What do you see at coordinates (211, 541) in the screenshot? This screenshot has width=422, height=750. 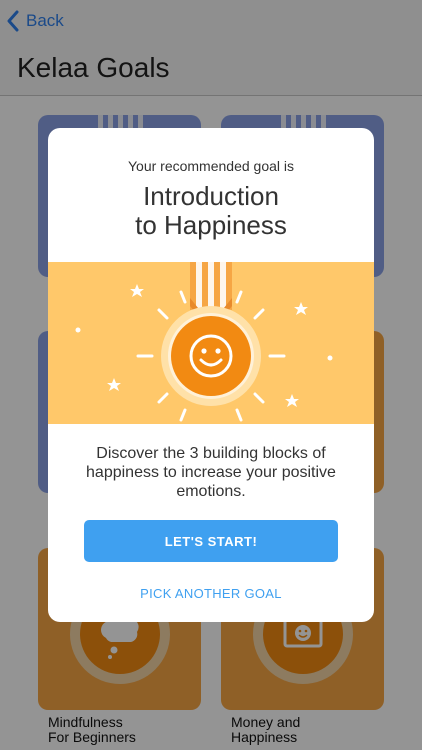 I see `lets-start-button: LET'S START!` at bounding box center [211, 541].